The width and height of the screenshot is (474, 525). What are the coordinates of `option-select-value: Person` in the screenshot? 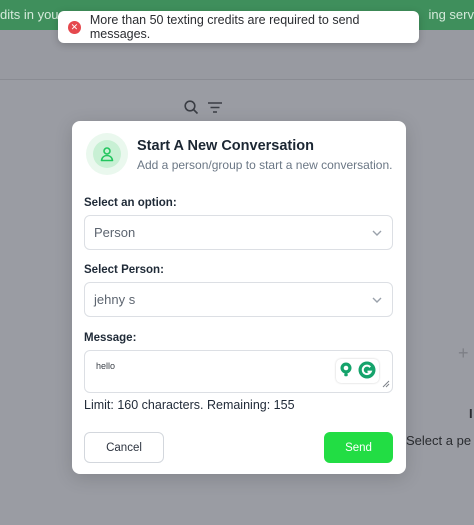 It's located at (115, 232).